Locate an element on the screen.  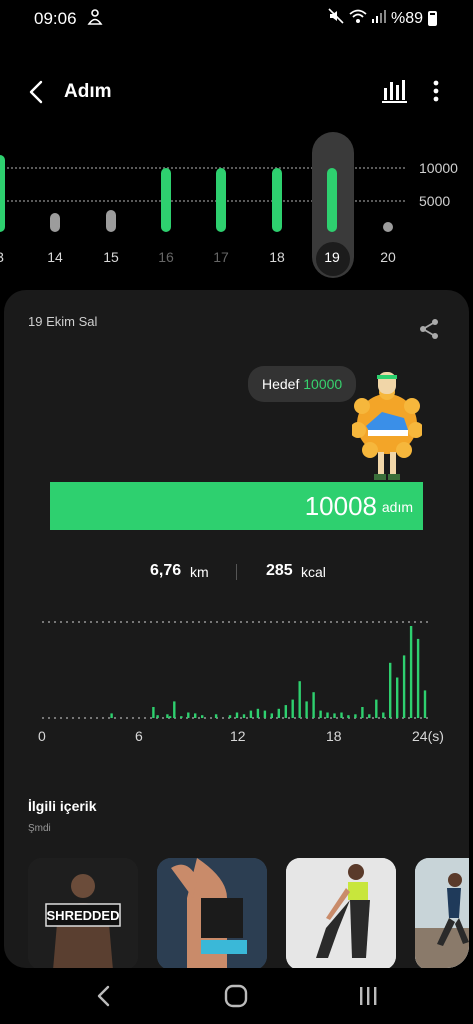
back-button is located at coordinates (38, 92).